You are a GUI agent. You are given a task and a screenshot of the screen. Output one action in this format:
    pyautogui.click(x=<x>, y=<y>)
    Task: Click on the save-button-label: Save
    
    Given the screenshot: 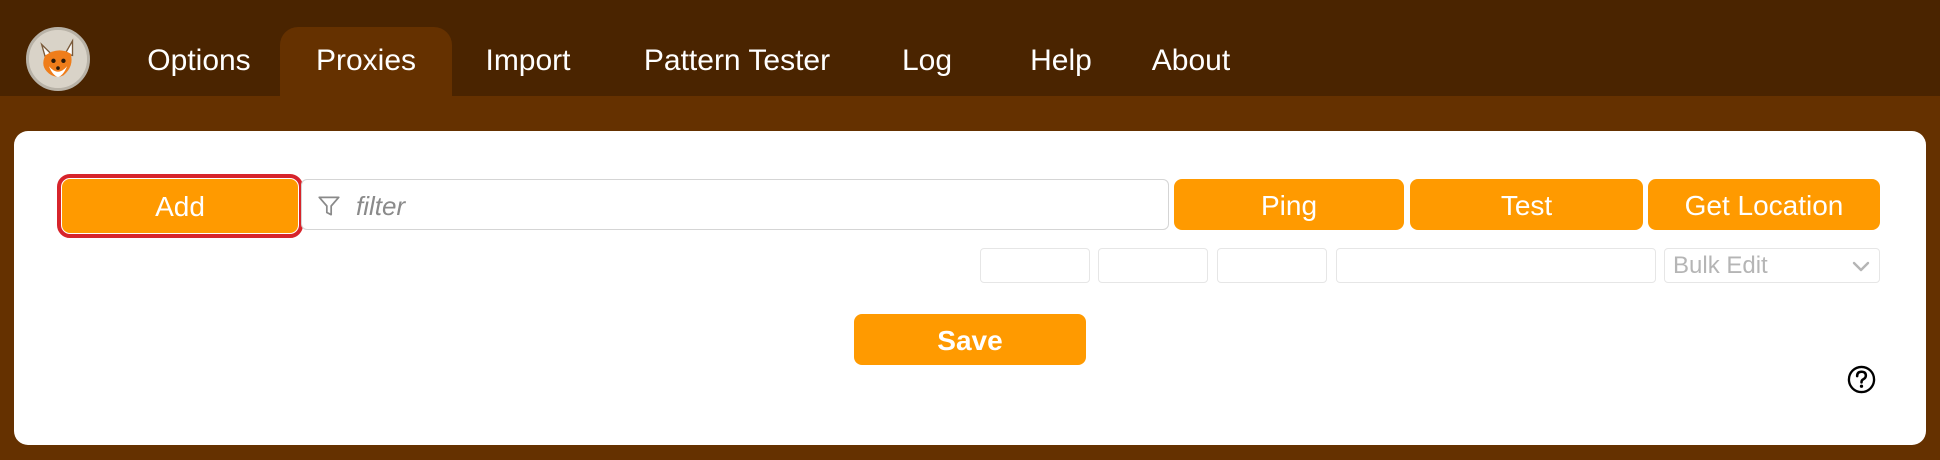 What is the action you would take?
    pyautogui.click(x=970, y=340)
    